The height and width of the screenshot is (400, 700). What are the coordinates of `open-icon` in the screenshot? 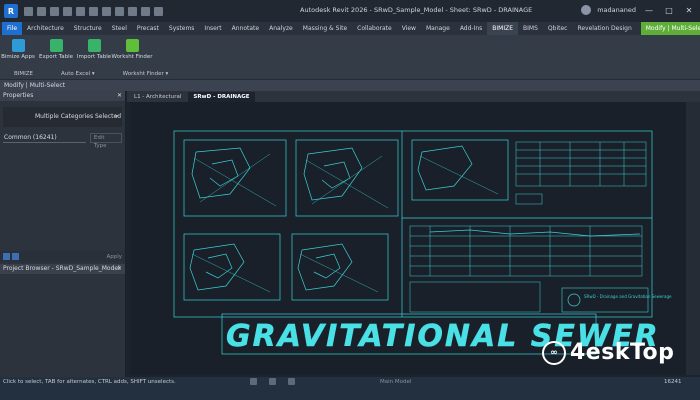 It's located at (28, 11).